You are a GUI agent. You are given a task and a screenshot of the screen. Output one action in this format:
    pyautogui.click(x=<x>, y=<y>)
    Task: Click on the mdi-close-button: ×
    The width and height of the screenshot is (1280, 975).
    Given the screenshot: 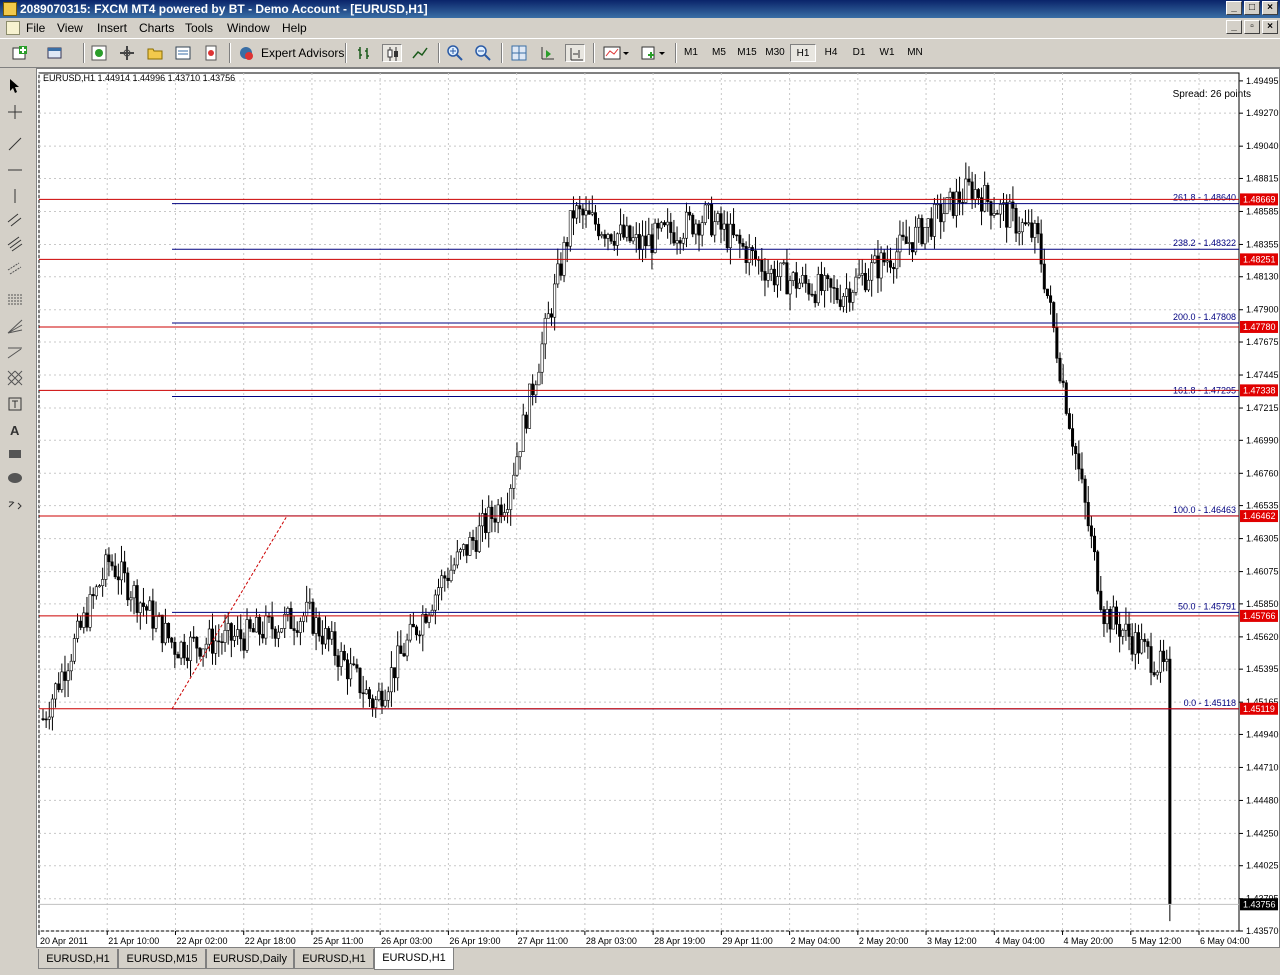 What is the action you would take?
    pyautogui.click(x=1270, y=27)
    